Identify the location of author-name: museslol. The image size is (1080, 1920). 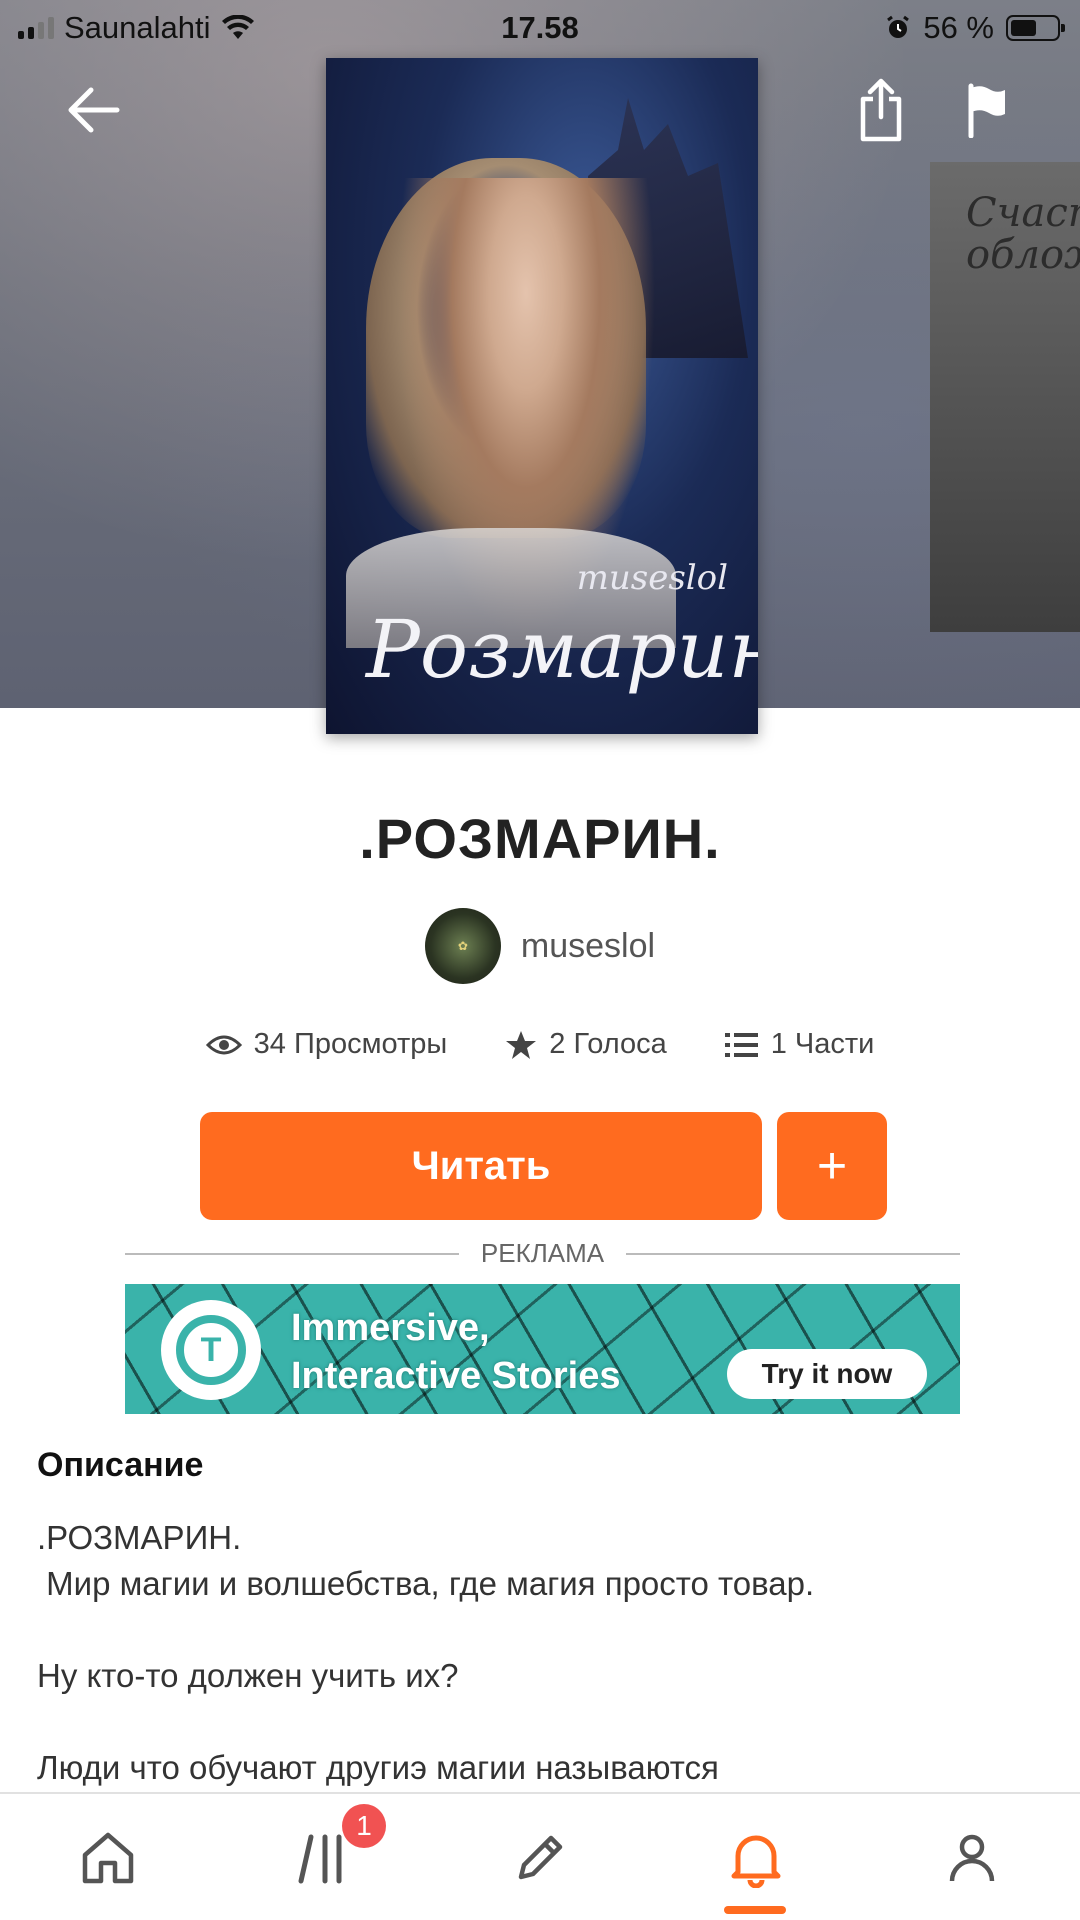
(588, 946).